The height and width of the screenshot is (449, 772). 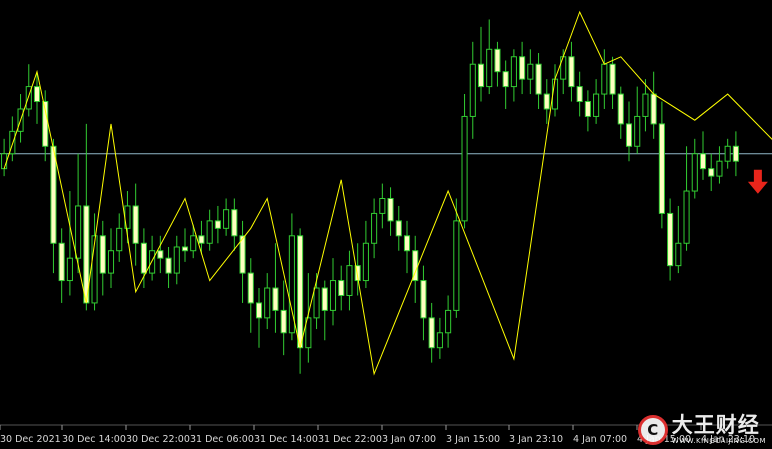 I want to click on x-tick-label: 4 Jan 07:00, so click(x=600, y=439).